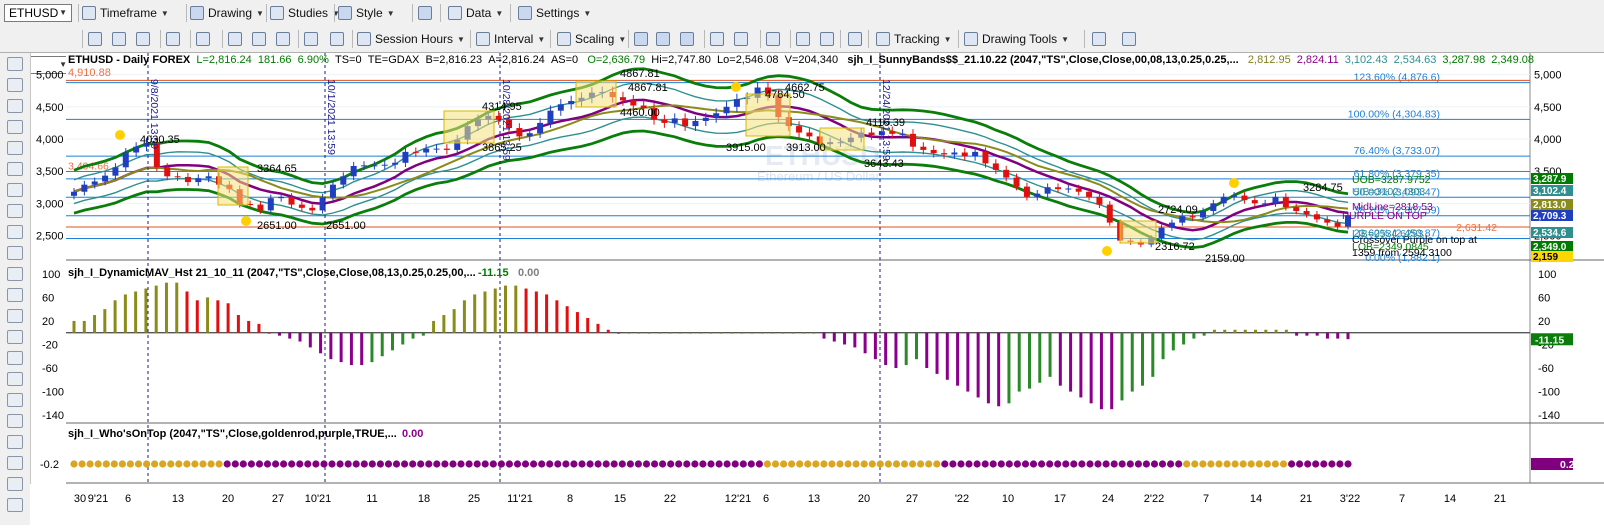  I want to click on candle-hollow-icon, so click(687, 39).